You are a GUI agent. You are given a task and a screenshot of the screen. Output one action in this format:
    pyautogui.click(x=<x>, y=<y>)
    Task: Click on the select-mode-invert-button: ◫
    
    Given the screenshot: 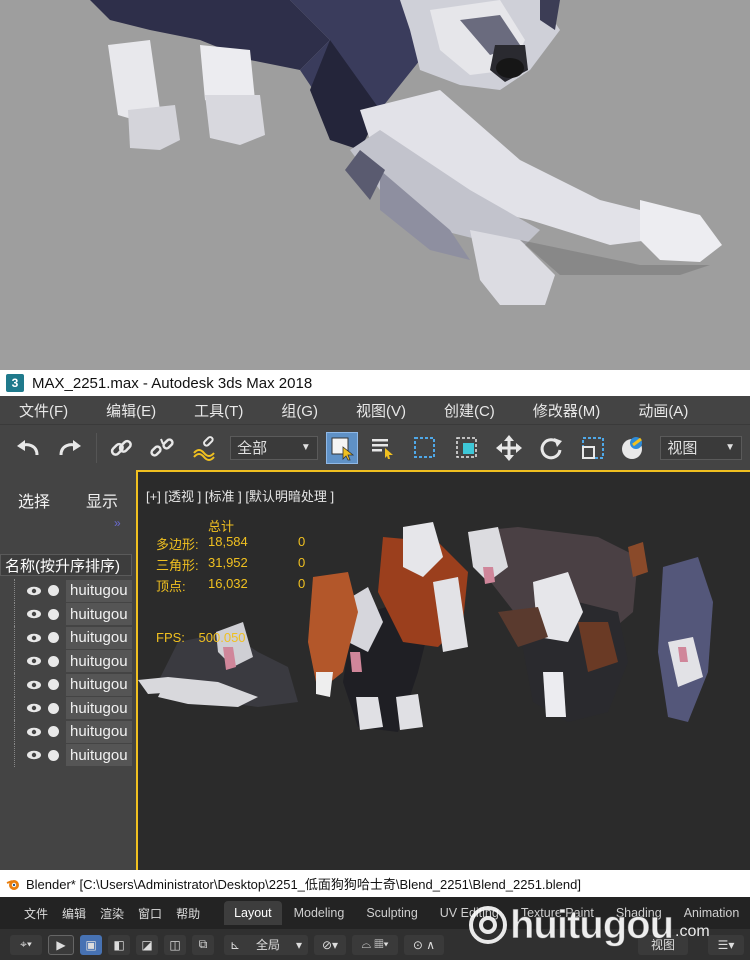 What is the action you would take?
    pyautogui.click(x=175, y=944)
    